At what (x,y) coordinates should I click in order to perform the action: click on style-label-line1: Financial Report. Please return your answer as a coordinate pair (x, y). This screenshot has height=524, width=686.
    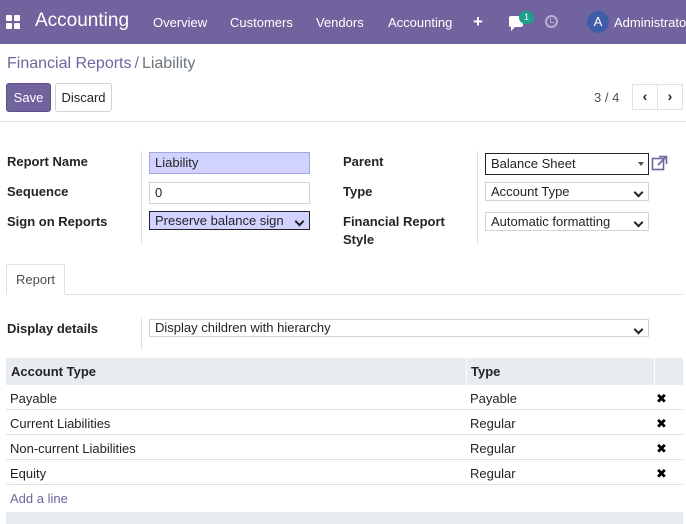
    Looking at the image, I should click on (394, 221).